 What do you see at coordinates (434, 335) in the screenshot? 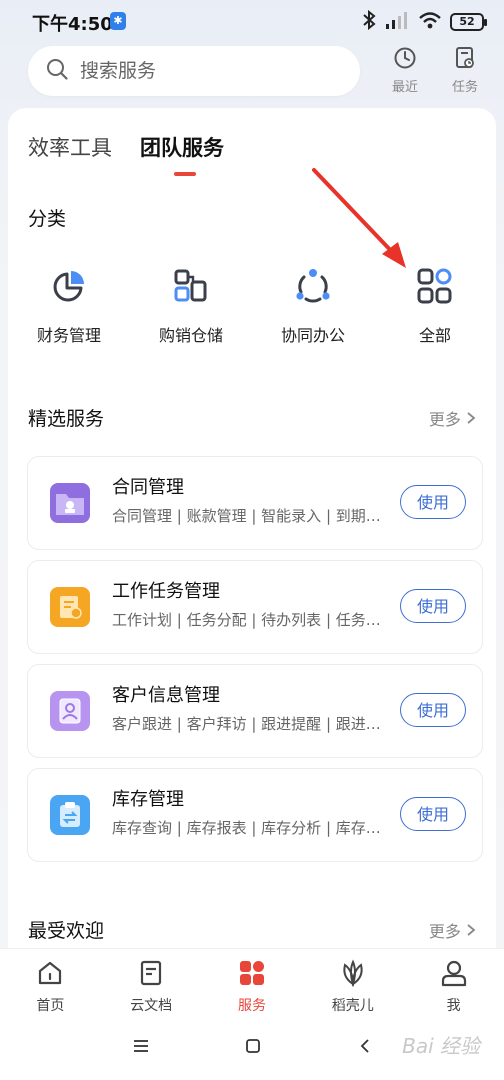
I see `category-all-label: 全部` at bounding box center [434, 335].